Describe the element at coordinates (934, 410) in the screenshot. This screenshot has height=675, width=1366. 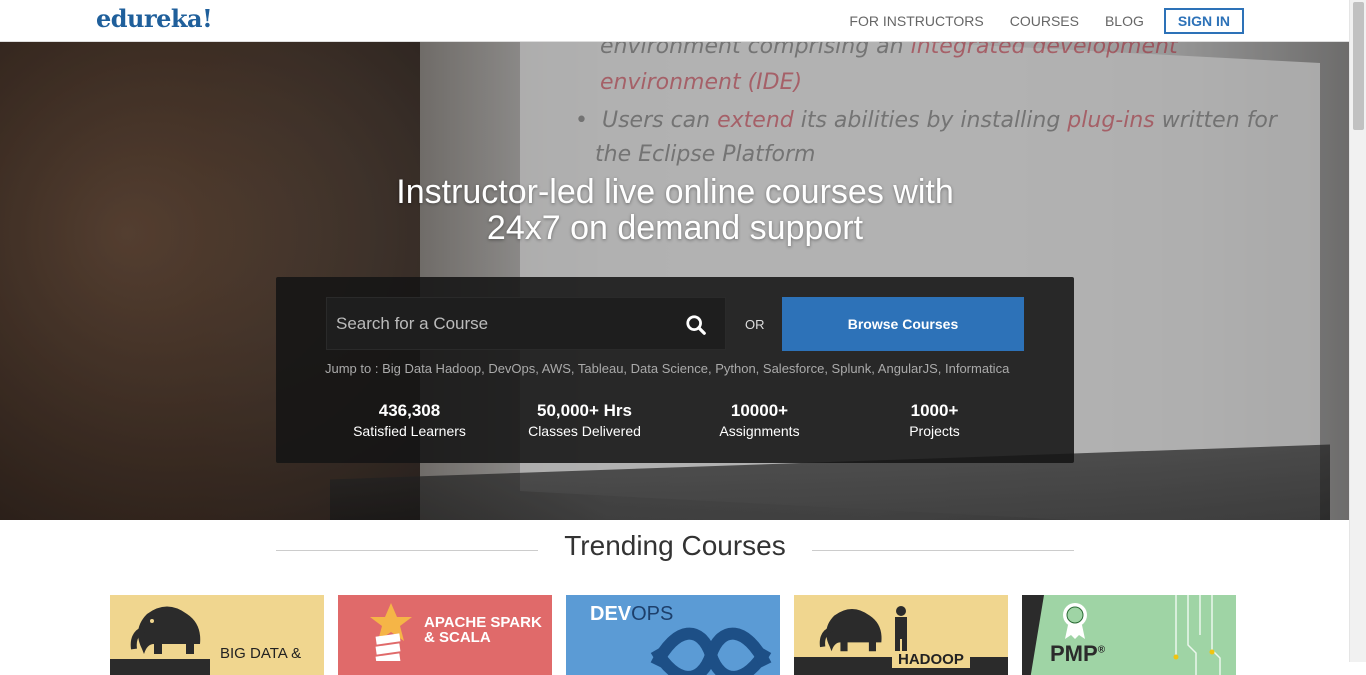
I see `stat-value: 1000+` at that location.